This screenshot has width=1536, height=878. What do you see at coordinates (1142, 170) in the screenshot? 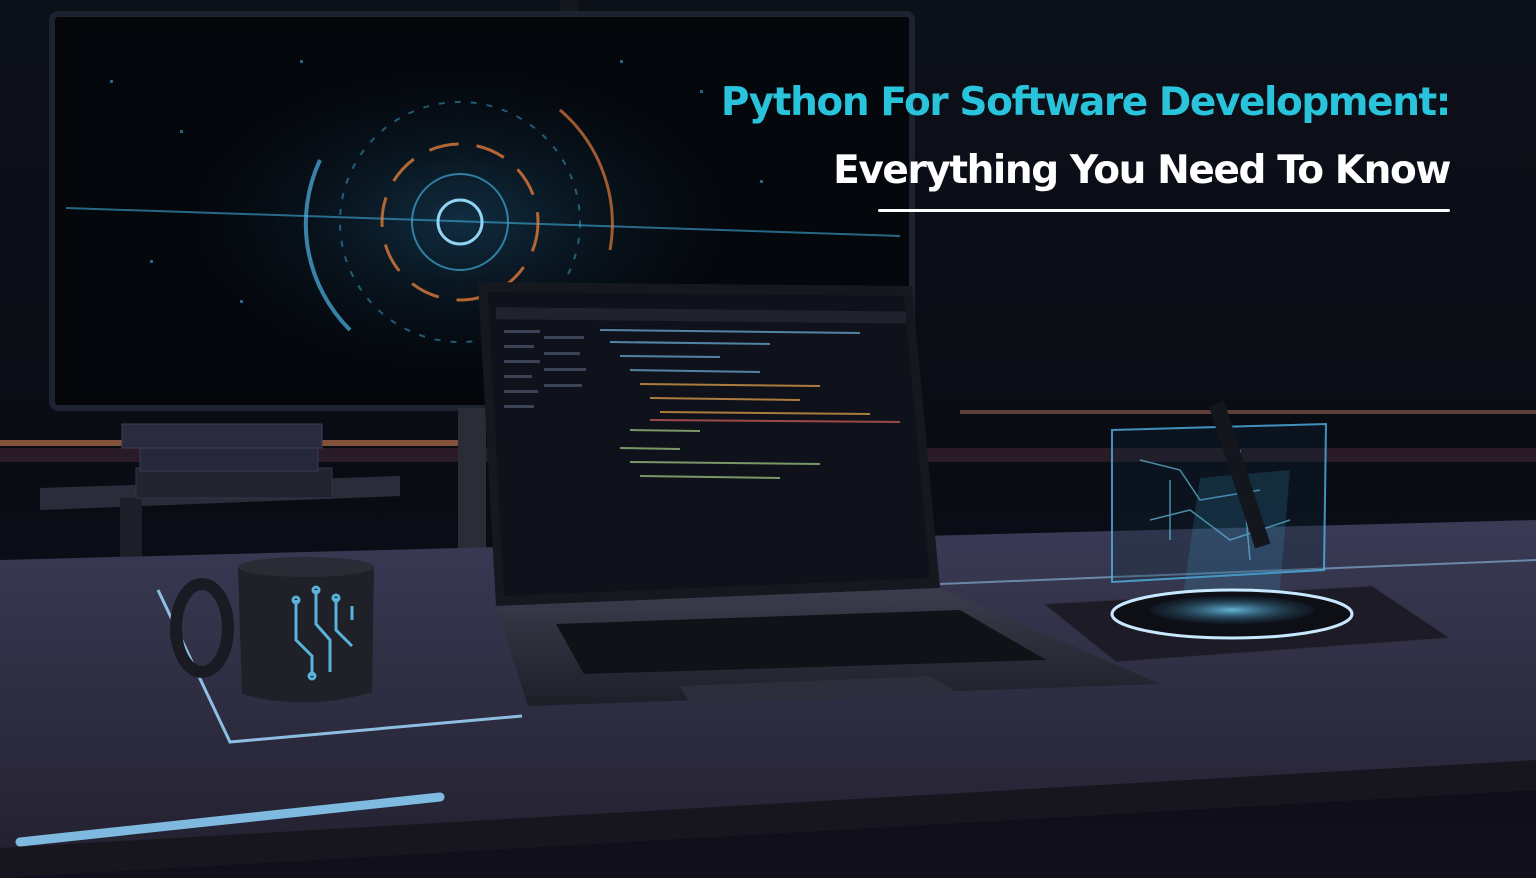
I see `title-line-secondary: Everything You Need To Know` at bounding box center [1142, 170].